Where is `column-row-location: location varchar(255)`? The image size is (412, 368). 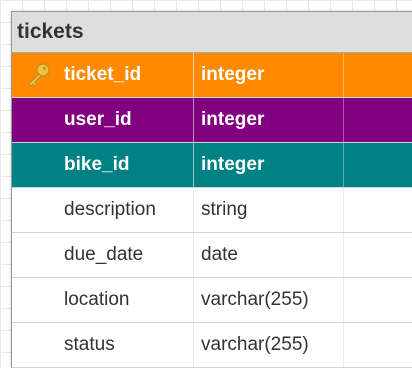
column-row-location: location varchar(255) is located at coordinates (212, 300).